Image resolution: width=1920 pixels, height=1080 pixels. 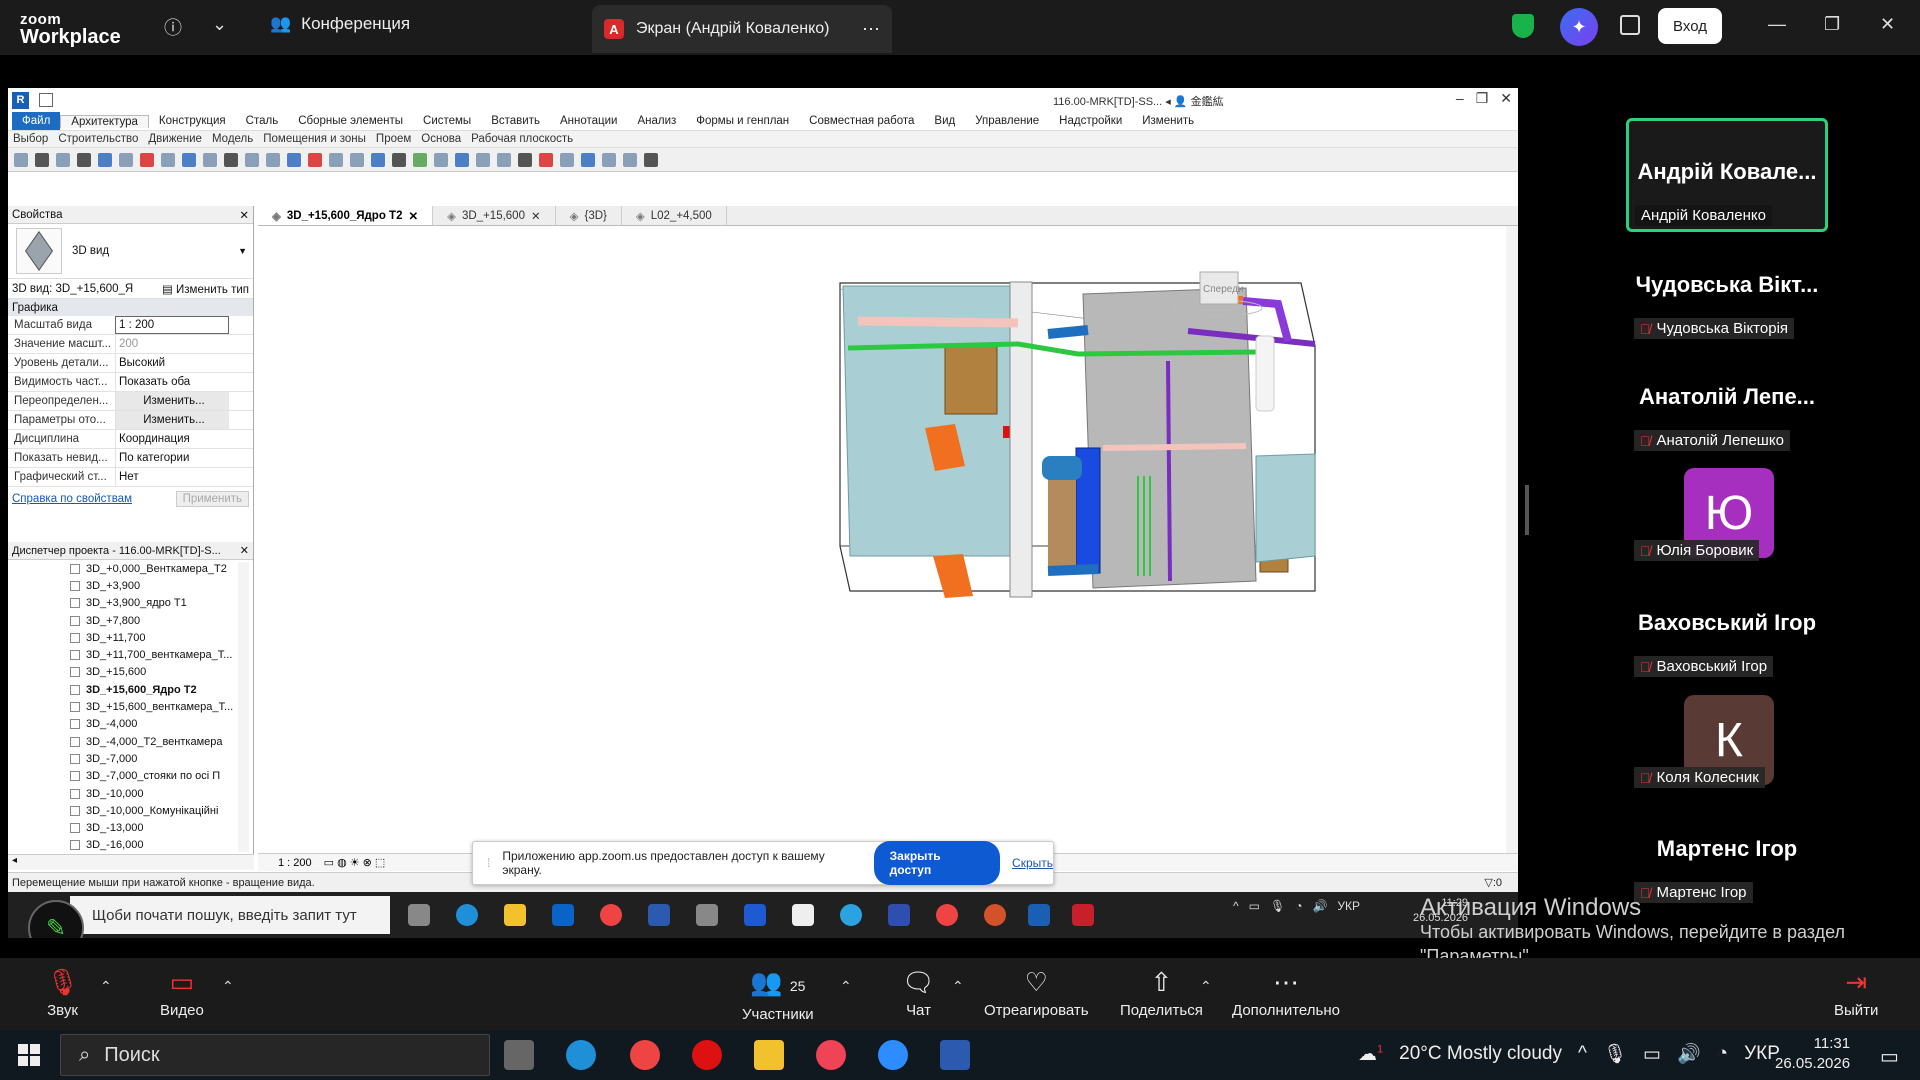 I want to click on remote-search-box: Щоби почати пошук, введіть запит тут, so click(x=230, y=915).